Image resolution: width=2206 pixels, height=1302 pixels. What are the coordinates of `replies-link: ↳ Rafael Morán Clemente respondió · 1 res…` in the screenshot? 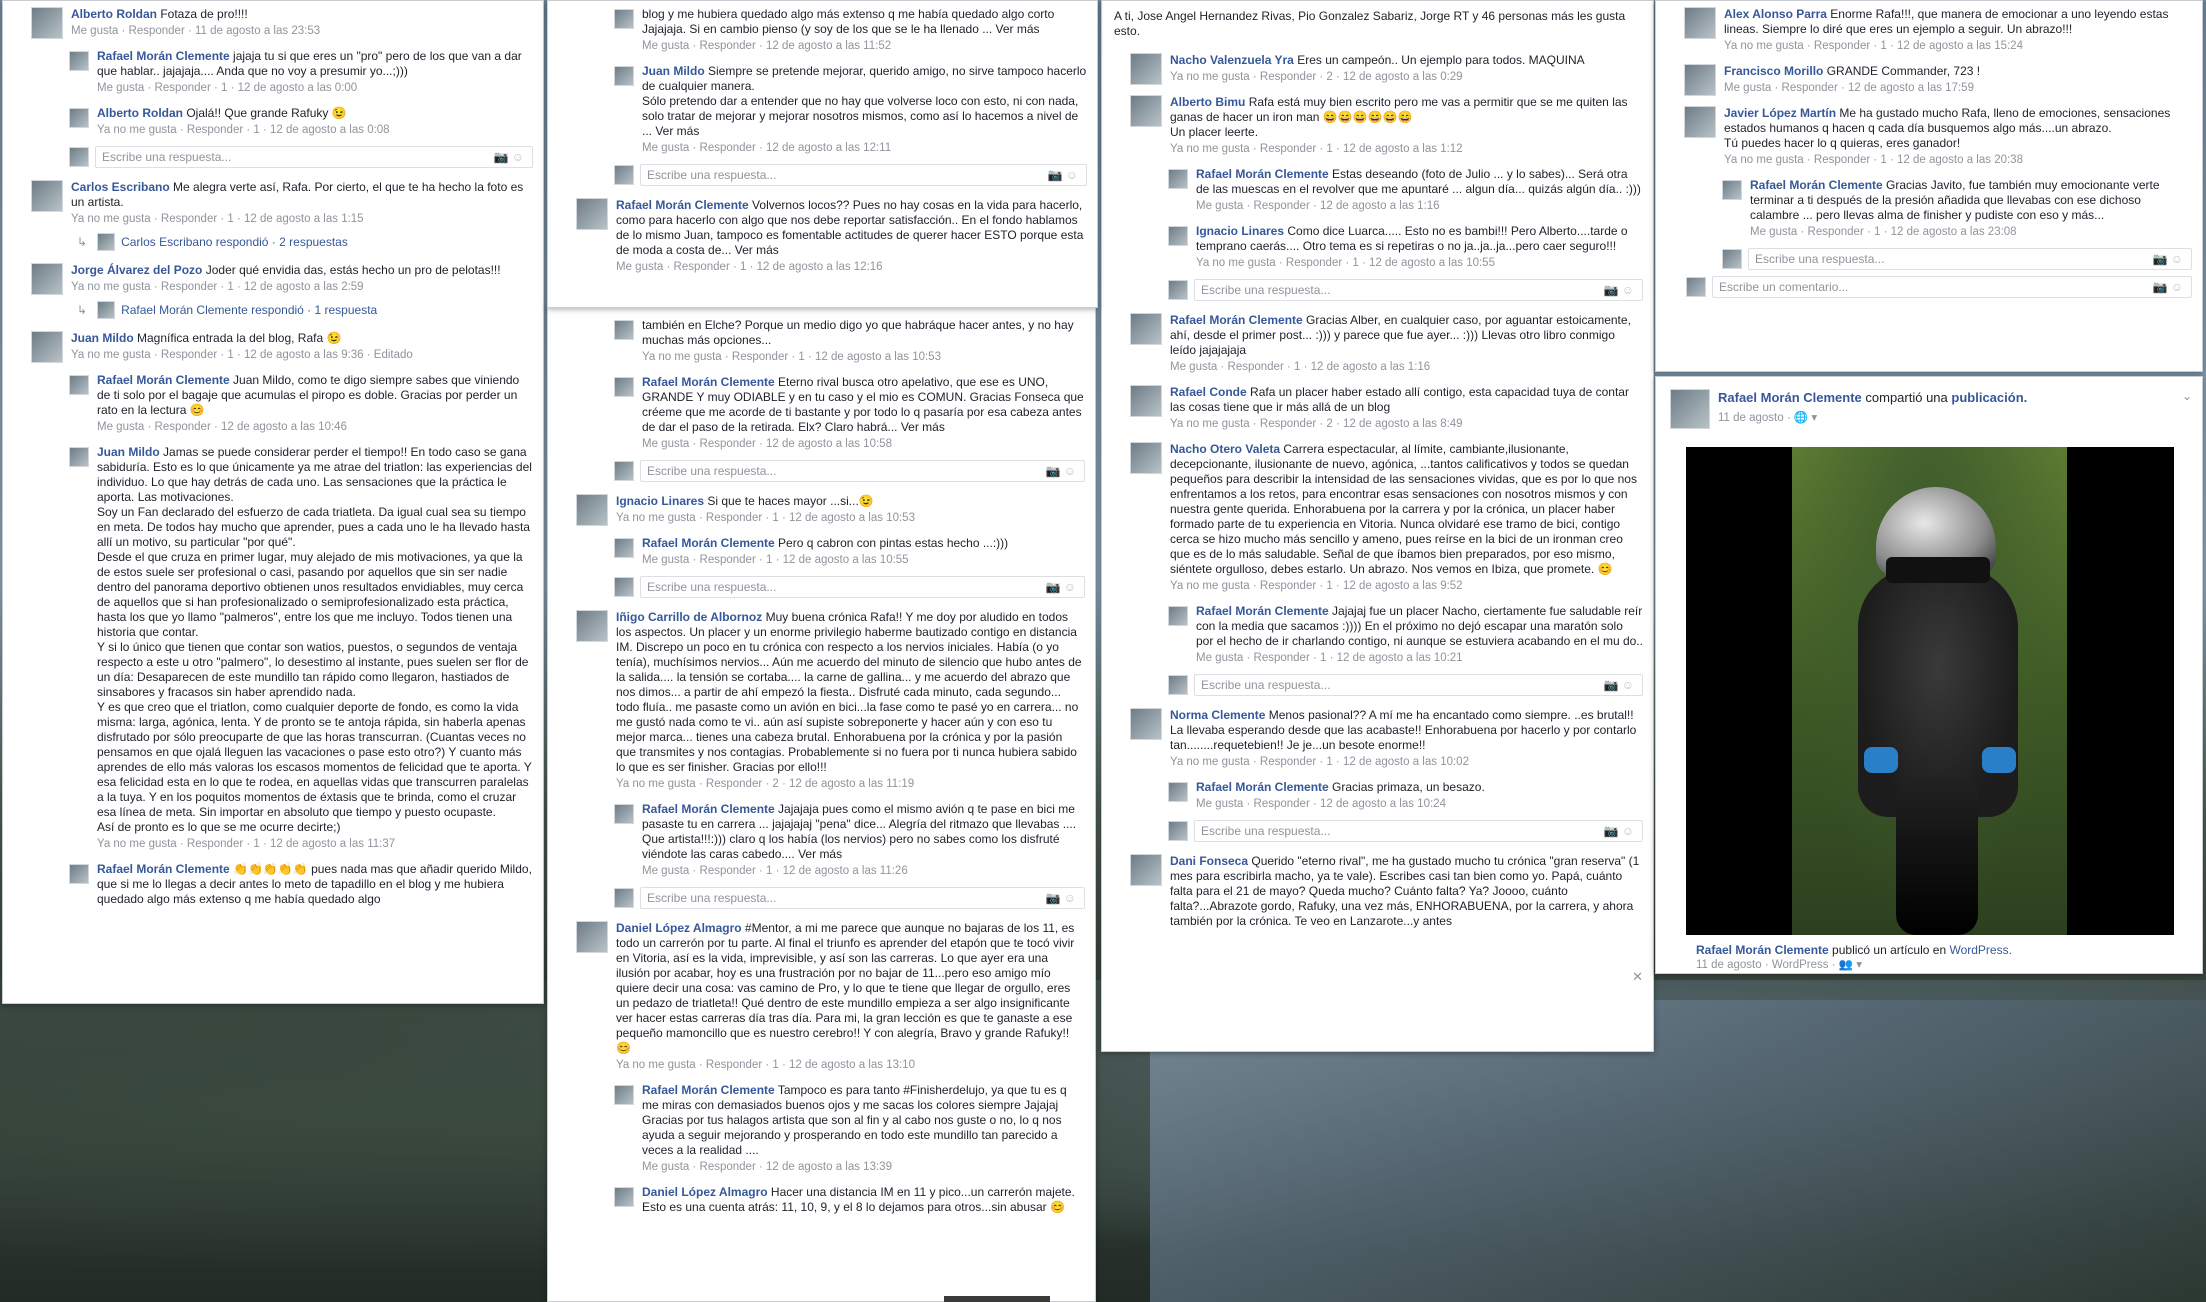 It's located at (273, 312).